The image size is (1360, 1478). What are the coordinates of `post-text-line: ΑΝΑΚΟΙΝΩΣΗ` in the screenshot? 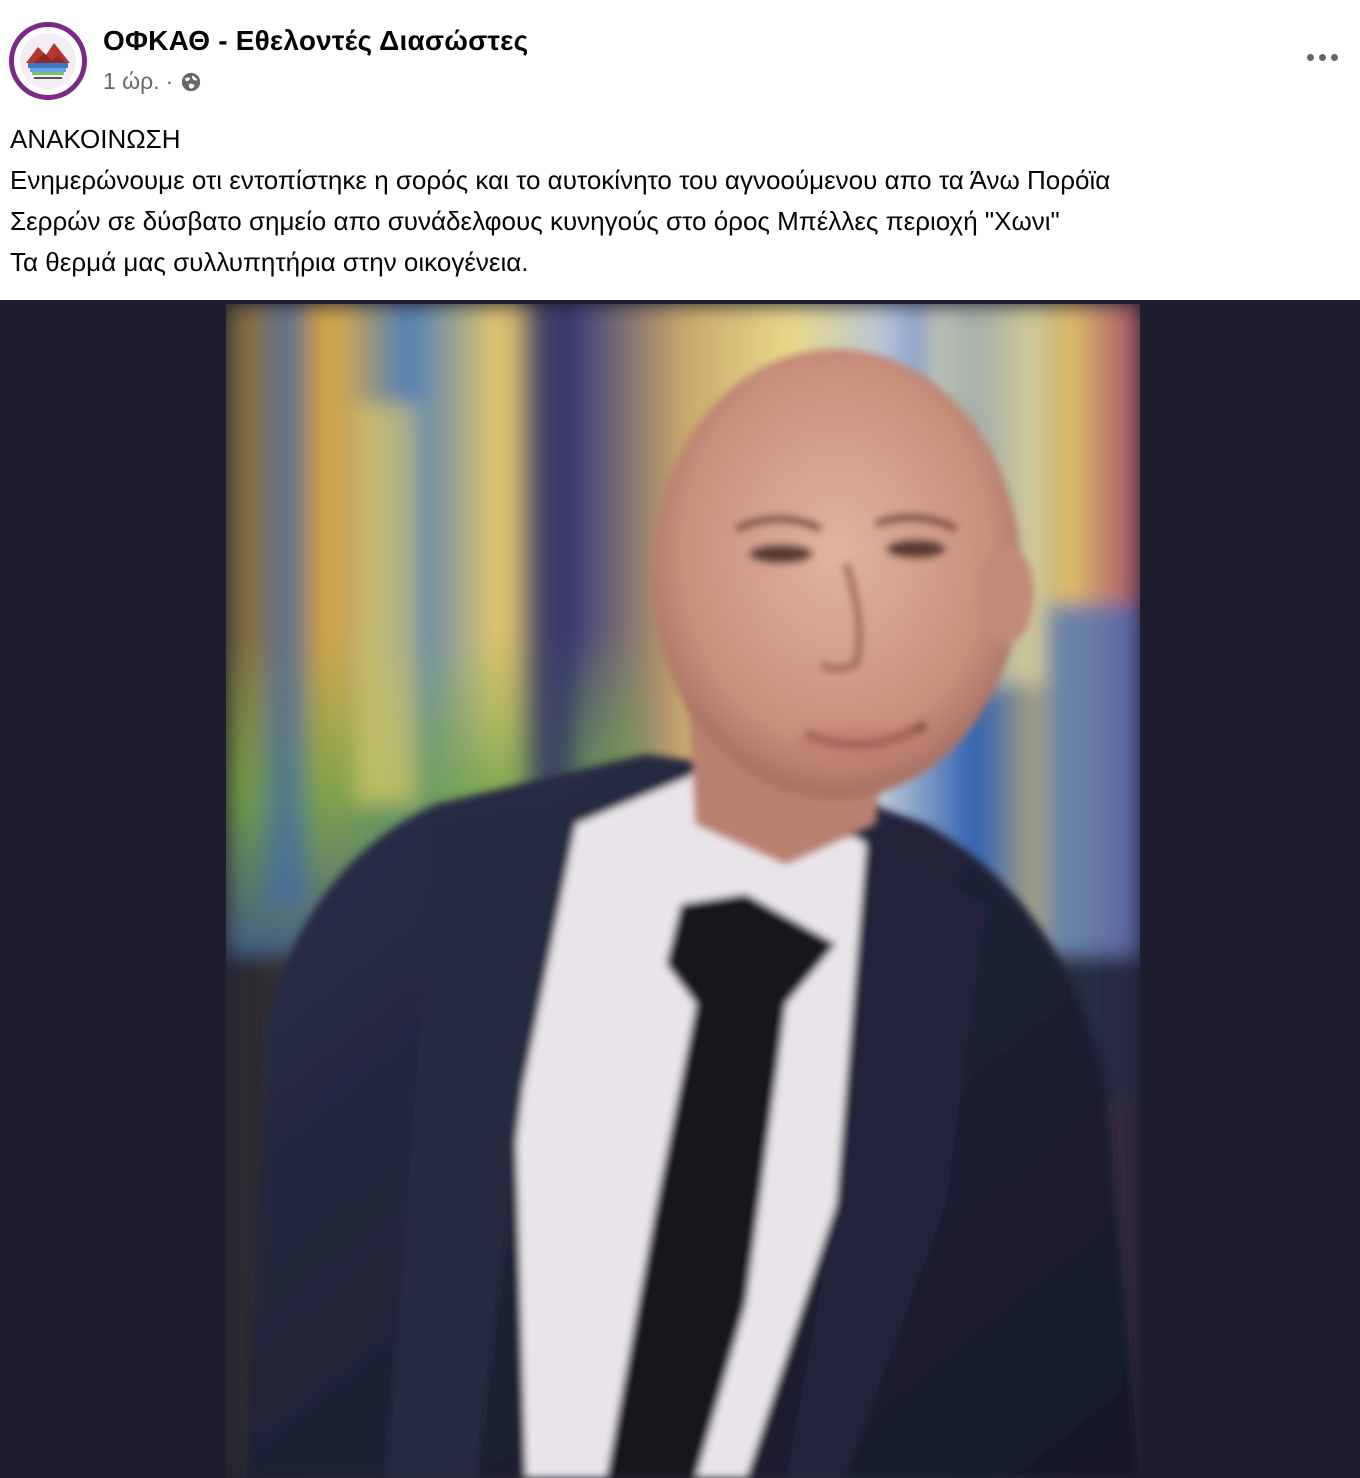 It's located at (95, 139).